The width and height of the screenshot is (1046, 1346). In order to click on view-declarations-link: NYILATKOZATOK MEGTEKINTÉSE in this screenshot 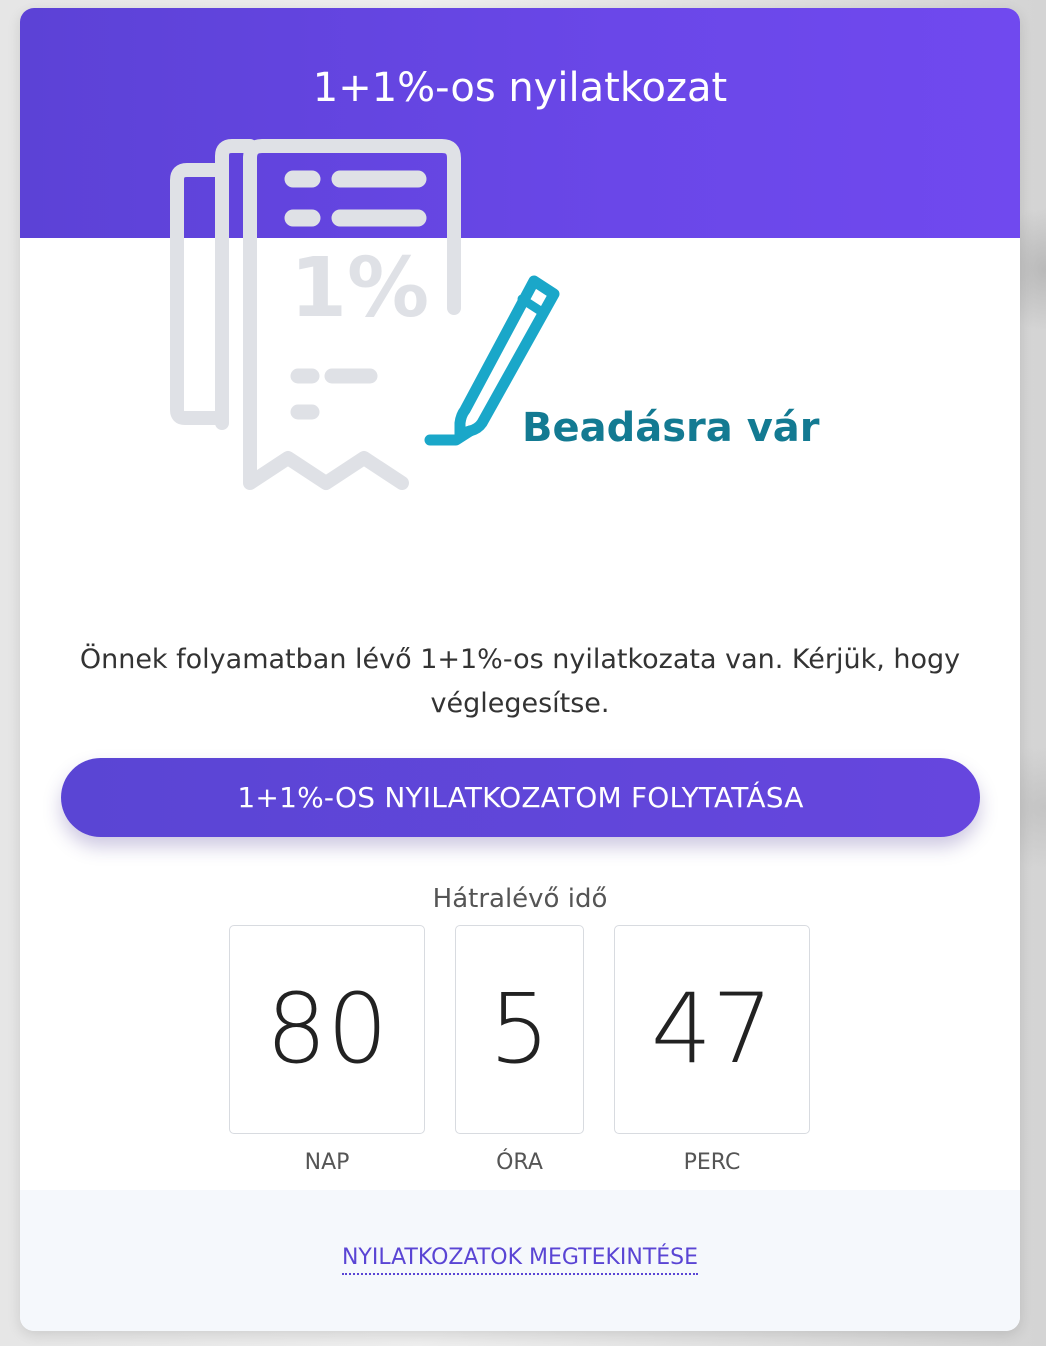, I will do `click(520, 1260)`.